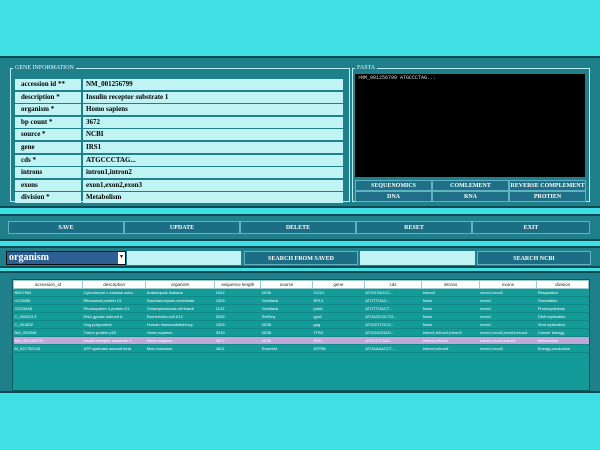 This screenshot has width=600, height=450. I want to click on delete-button: DELETE, so click(298, 227).